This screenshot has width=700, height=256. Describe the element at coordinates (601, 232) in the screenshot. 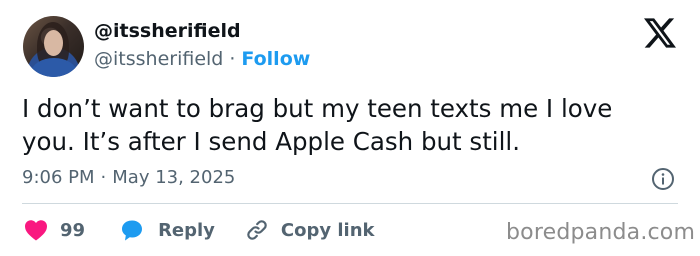

I see `watermark: boredpanda.com` at that location.